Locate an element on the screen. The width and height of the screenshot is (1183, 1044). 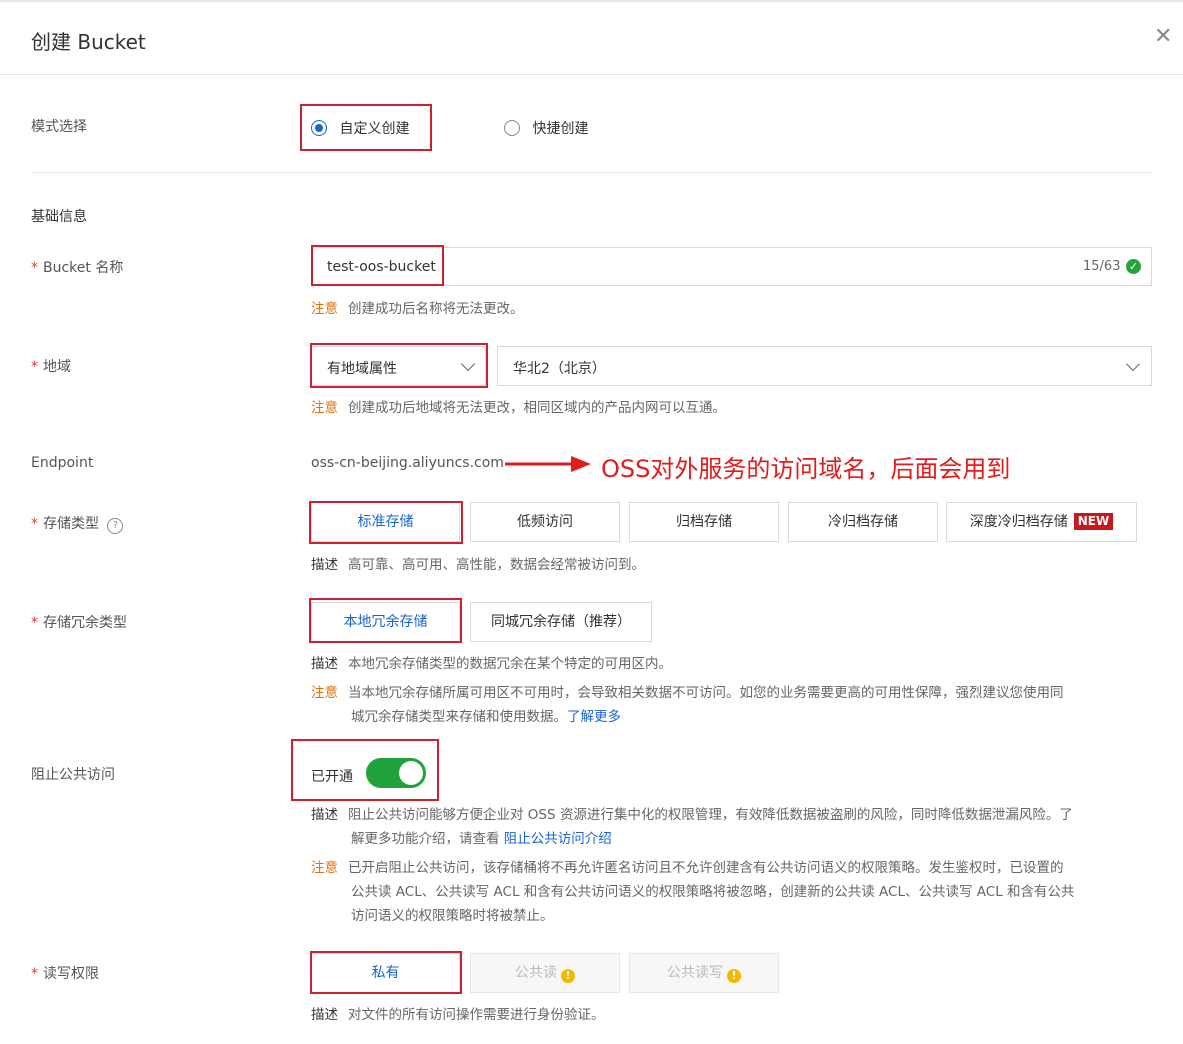
block-public-label: 阻止公共访问 is located at coordinates (73, 775).